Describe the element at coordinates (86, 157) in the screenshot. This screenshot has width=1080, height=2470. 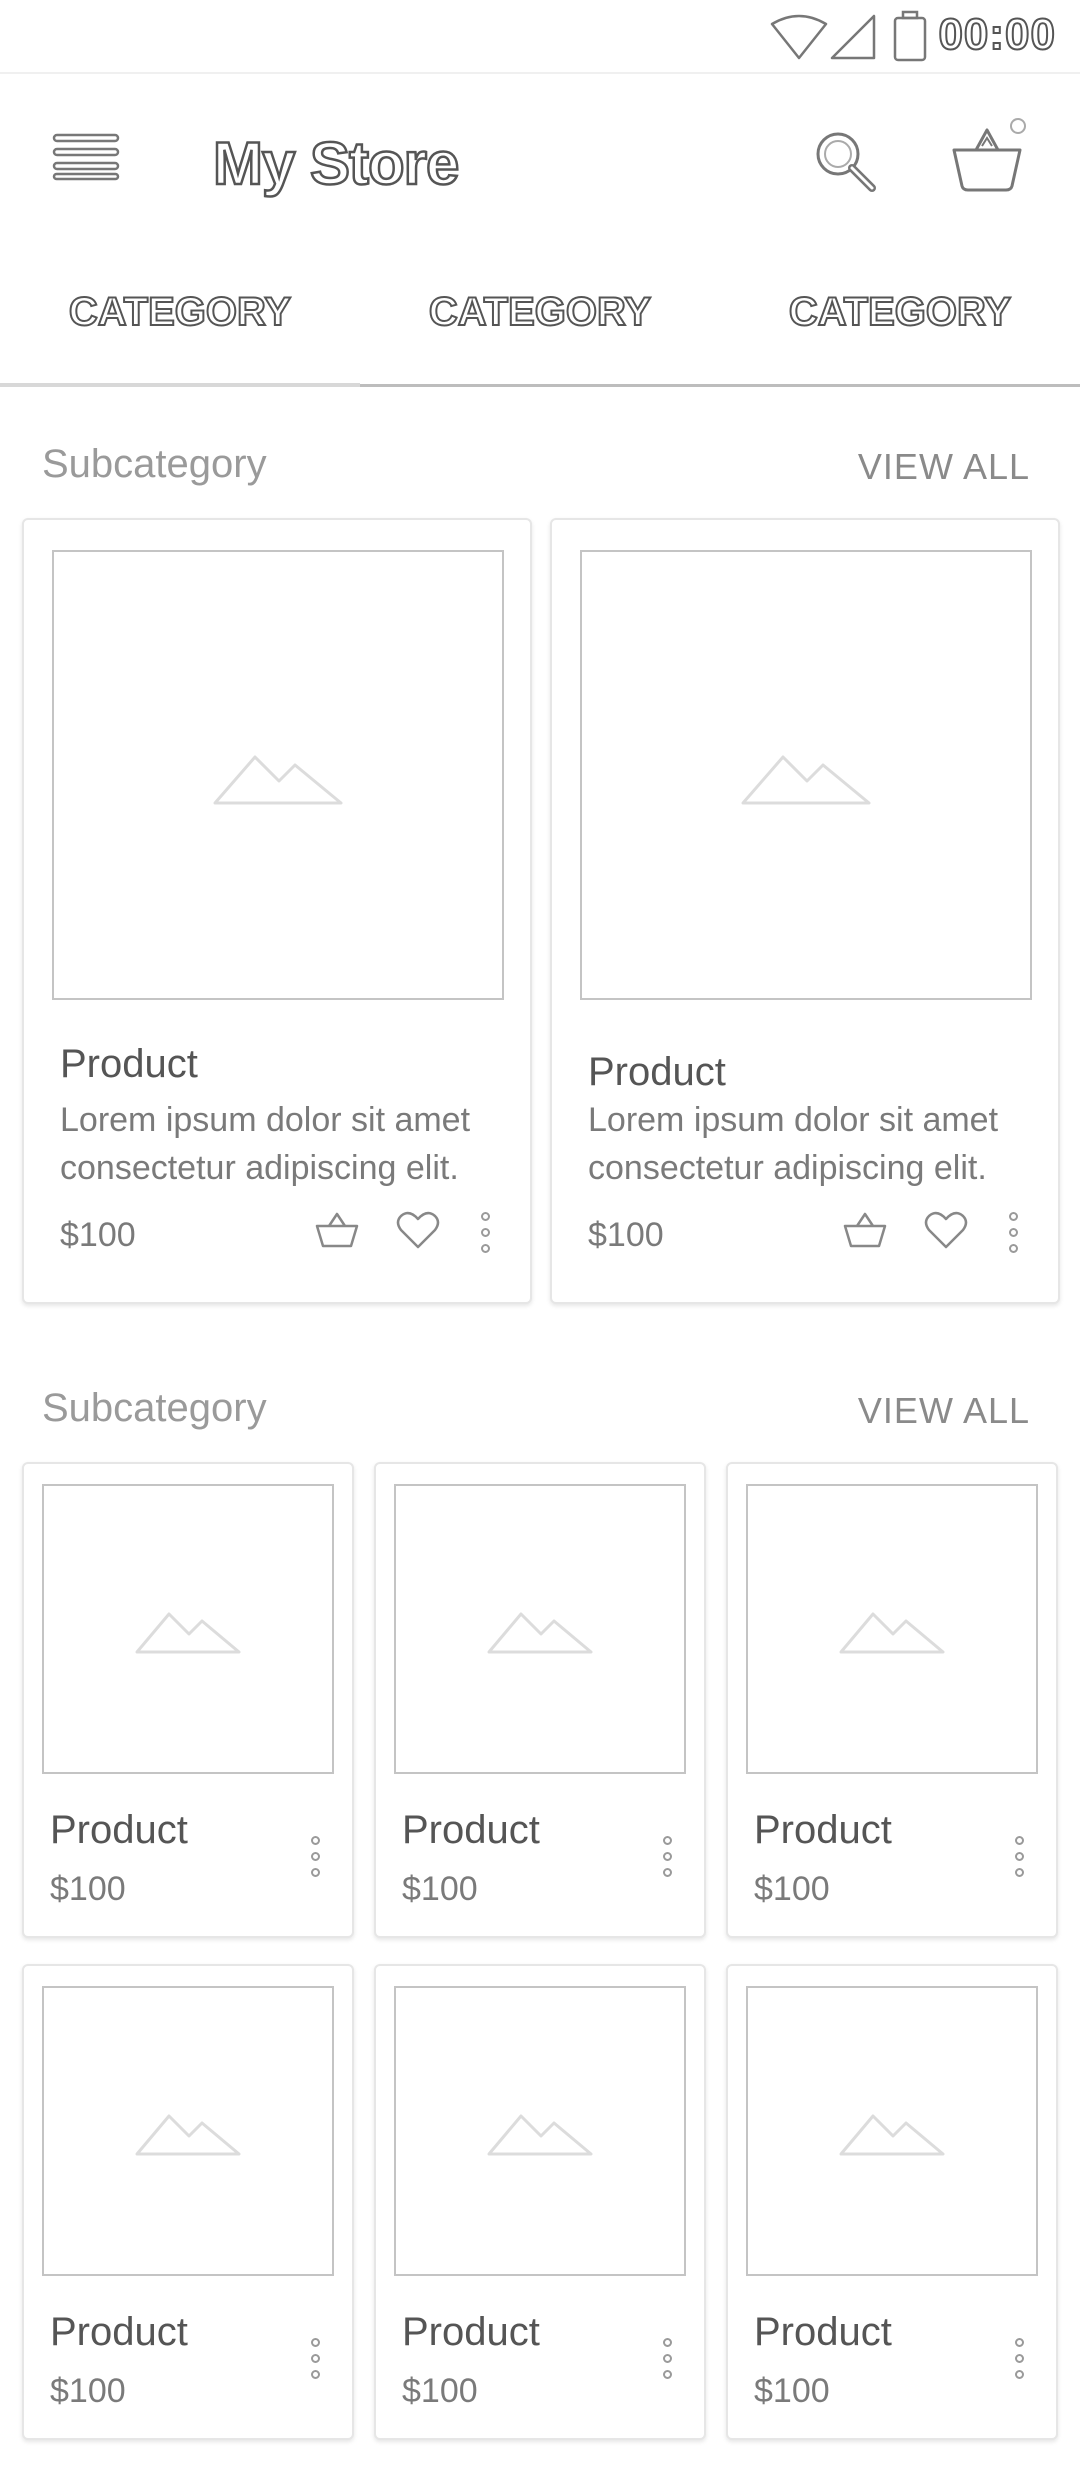
I see `menu-icon` at that location.